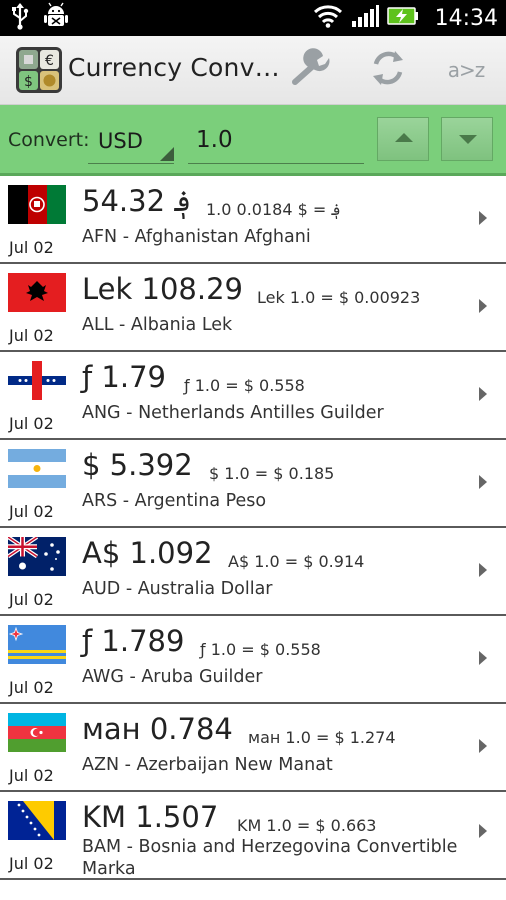 The width and height of the screenshot is (506, 900). I want to click on status-time: 14:34, so click(466, 18).